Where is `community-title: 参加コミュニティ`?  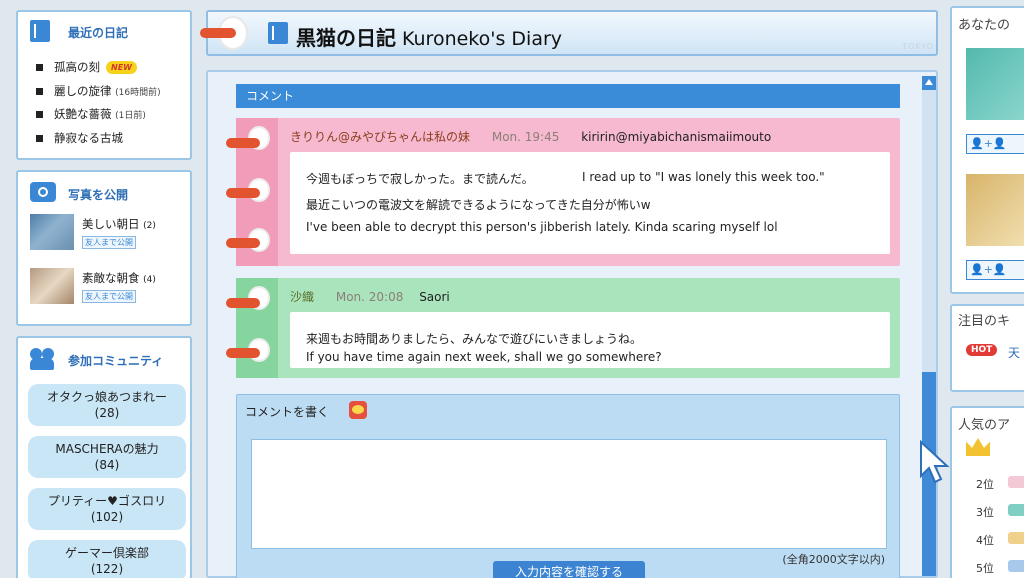 community-title: 参加コミュニティ is located at coordinates (115, 360).